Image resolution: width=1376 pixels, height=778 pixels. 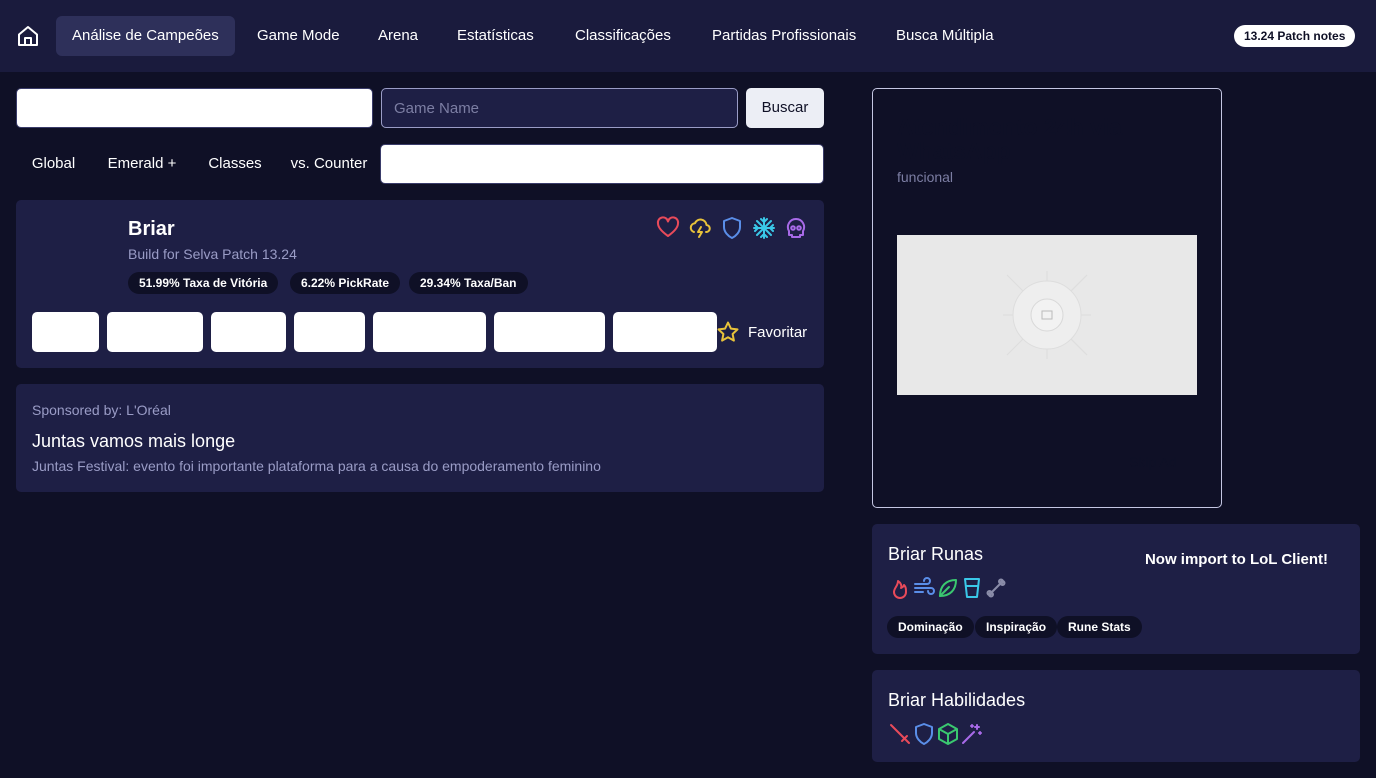 I want to click on leaf-icon, so click(x=948, y=588).